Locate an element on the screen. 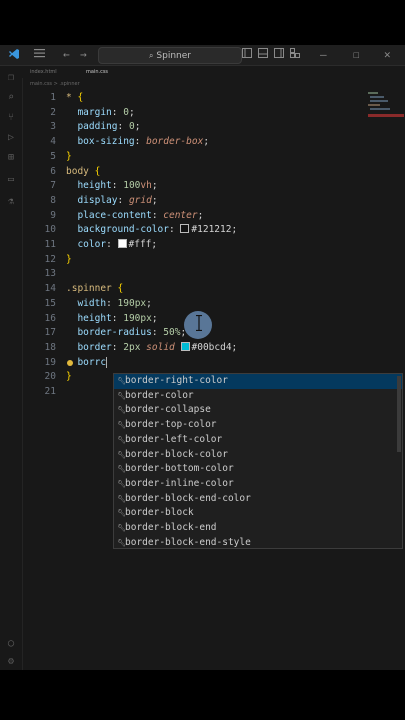 The image size is (405, 720). i-beam-cursor-icon is located at coordinates (199, 323).